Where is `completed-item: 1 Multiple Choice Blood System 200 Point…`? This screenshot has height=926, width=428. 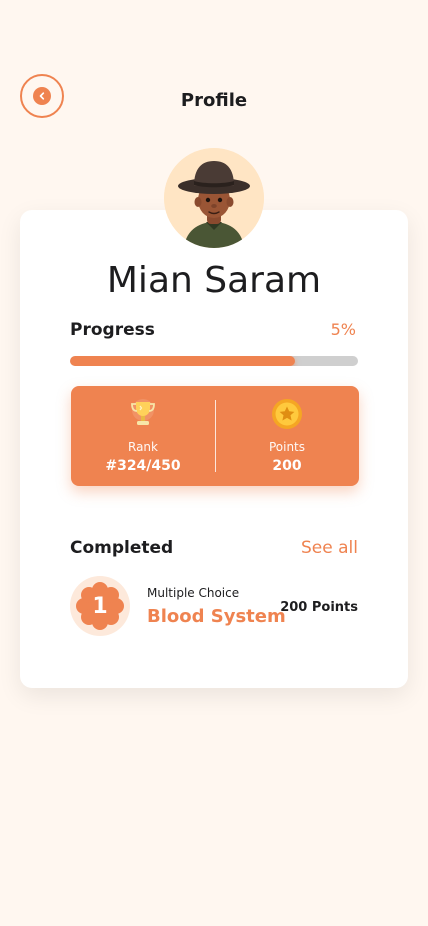 completed-item: 1 Multiple Choice Blood System 200 Point… is located at coordinates (215, 607).